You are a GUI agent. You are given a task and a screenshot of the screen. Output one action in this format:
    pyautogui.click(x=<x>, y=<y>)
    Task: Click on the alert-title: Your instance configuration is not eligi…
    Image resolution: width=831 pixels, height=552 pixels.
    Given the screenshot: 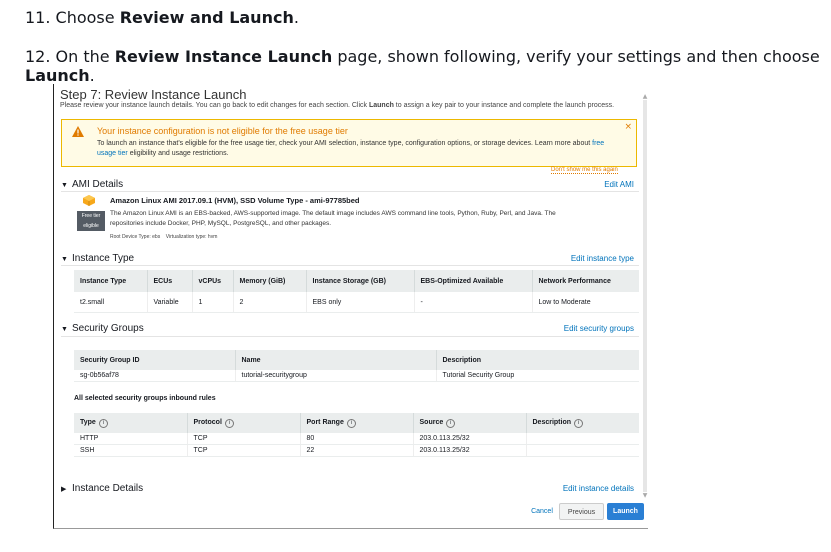 What is the action you would take?
    pyautogui.click(x=222, y=131)
    